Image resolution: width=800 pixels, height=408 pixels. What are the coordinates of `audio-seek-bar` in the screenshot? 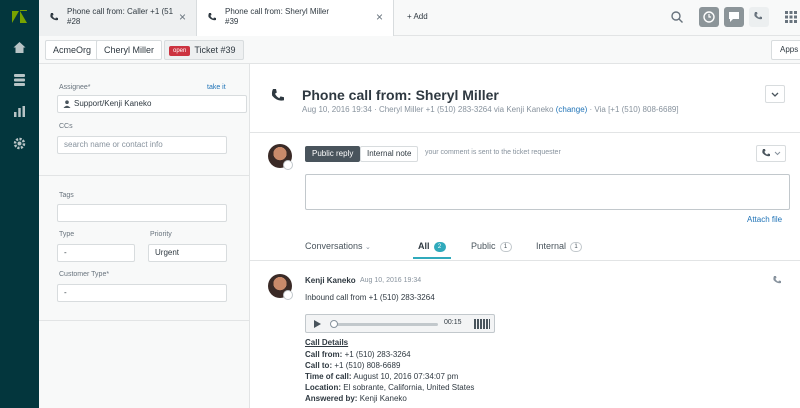 It's located at (385, 324).